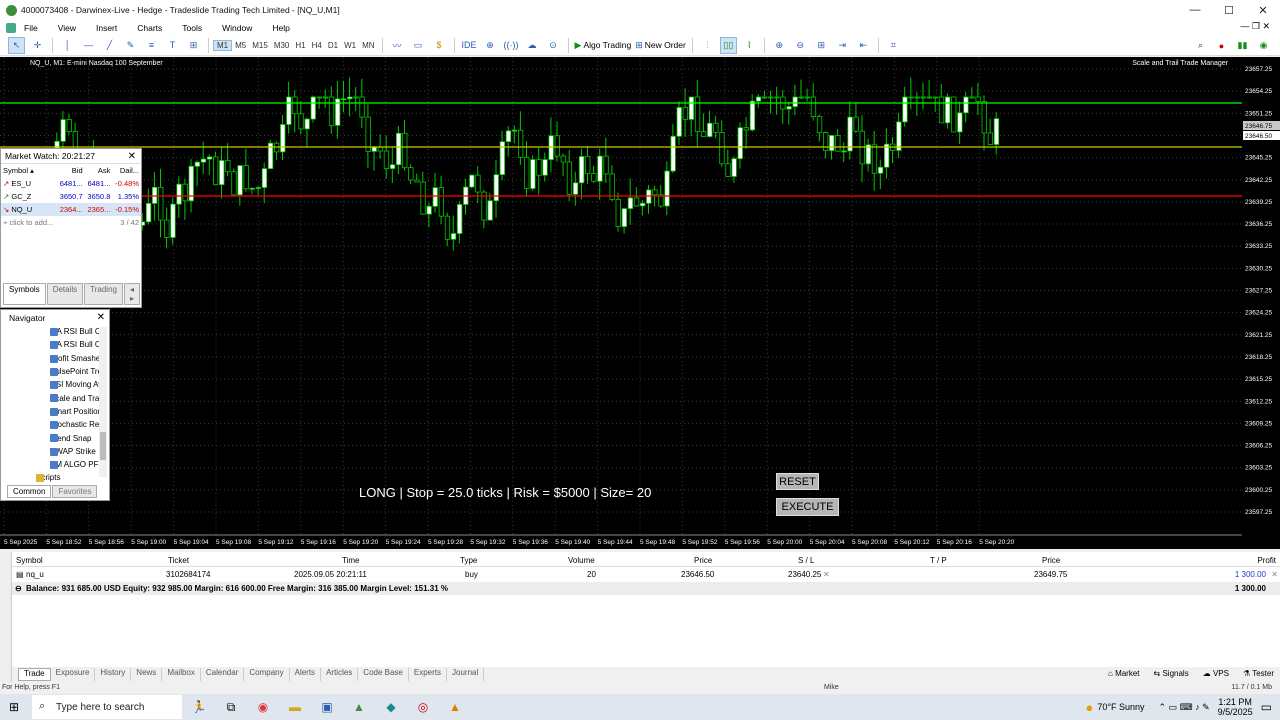 The width and height of the screenshot is (1280, 720). What do you see at coordinates (317, 45) in the screenshot?
I see `tf-h4: H4` at bounding box center [317, 45].